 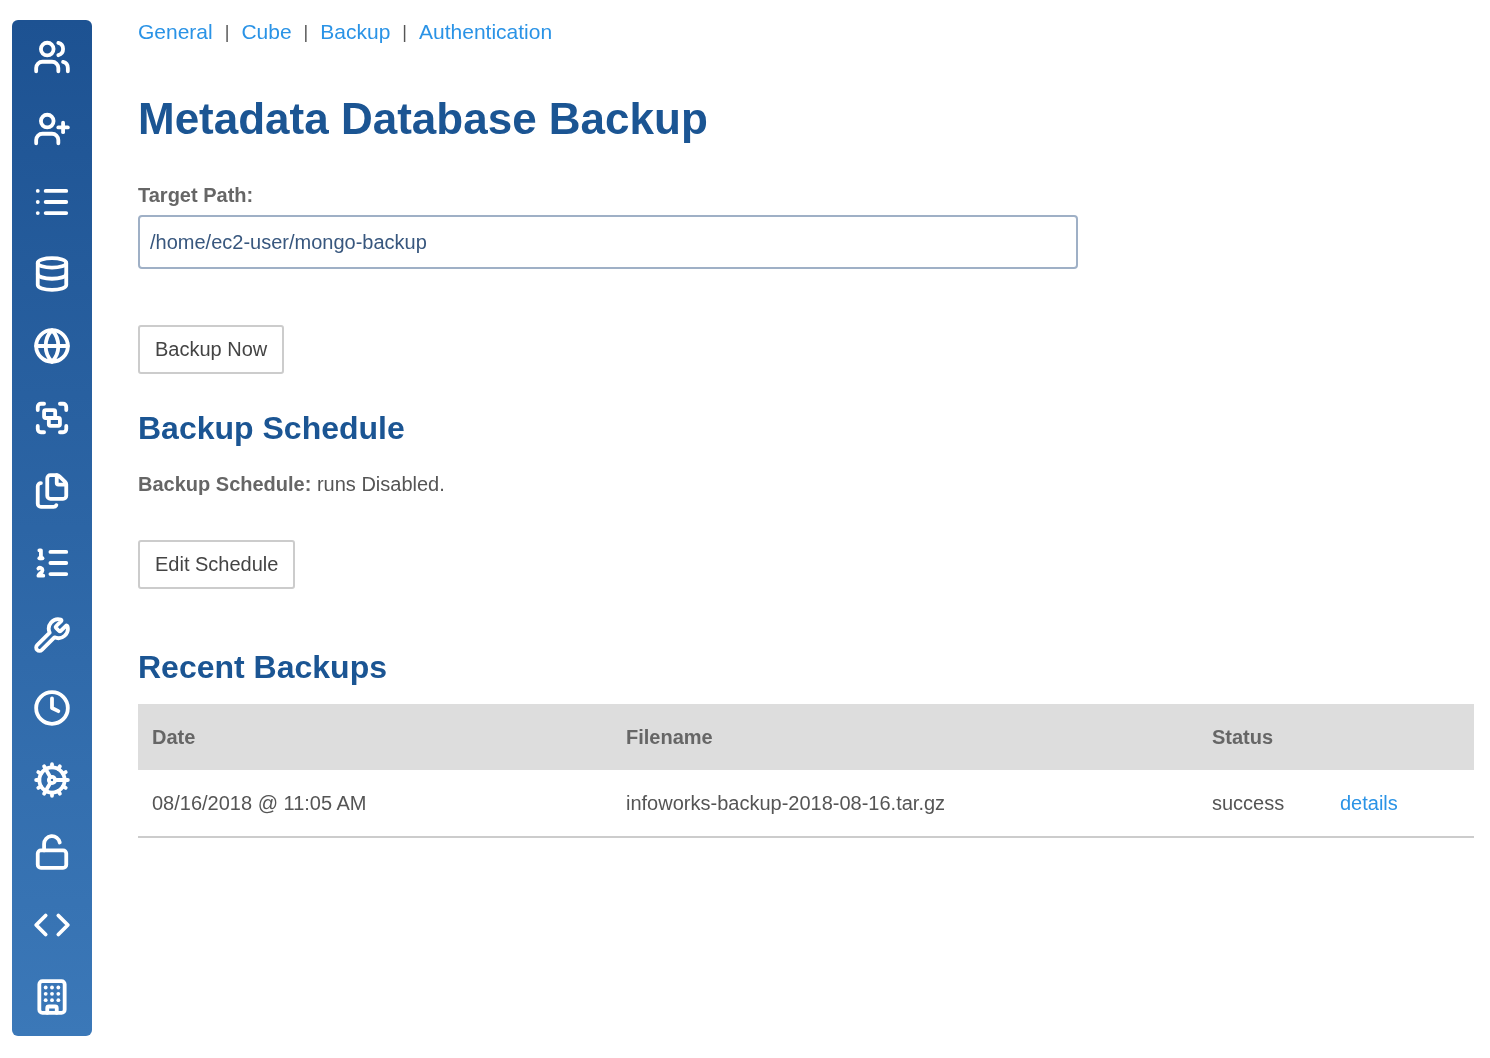 I want to click on field-label: Target Path:, so click(x=196, y=195).